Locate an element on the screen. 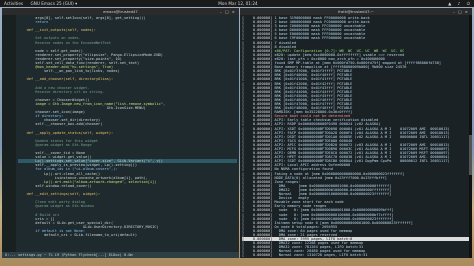 The height and width of the screenshot is (266, 474). log-timestamp: [ 0.000000] is located at coordinates (257, 255).